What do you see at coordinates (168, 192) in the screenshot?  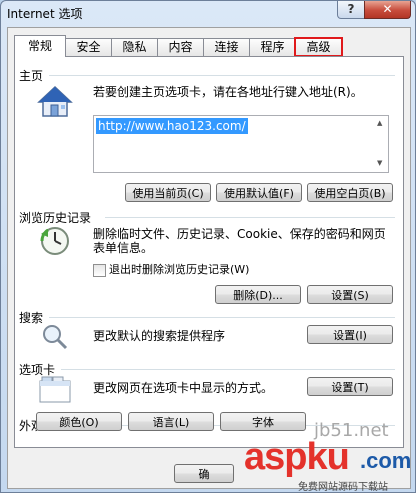 I see `use-current-button: 使用当前页(C)` at bounding box center [168, 192].